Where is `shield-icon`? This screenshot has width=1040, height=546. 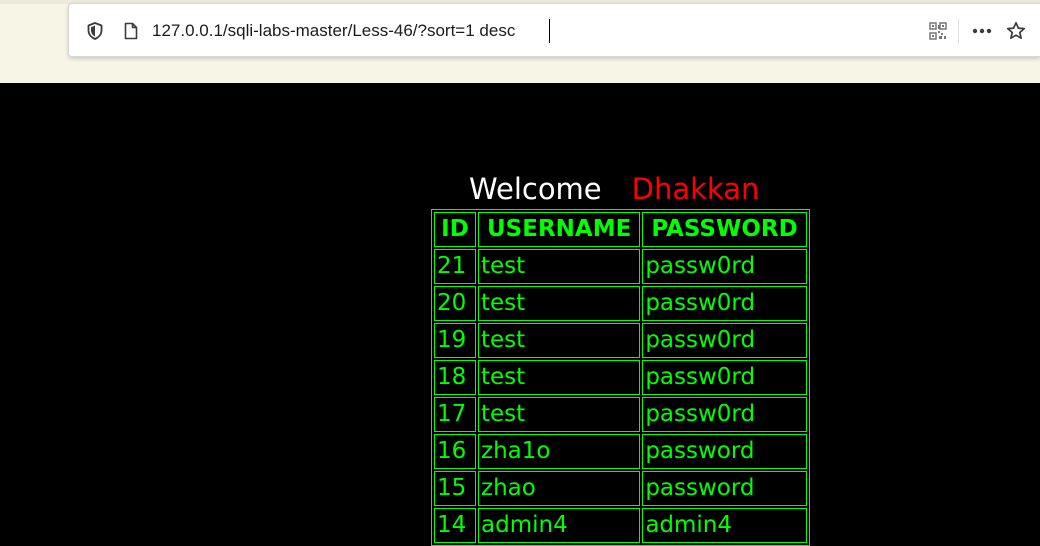
shield-icon is located at coordinates (95, 31).